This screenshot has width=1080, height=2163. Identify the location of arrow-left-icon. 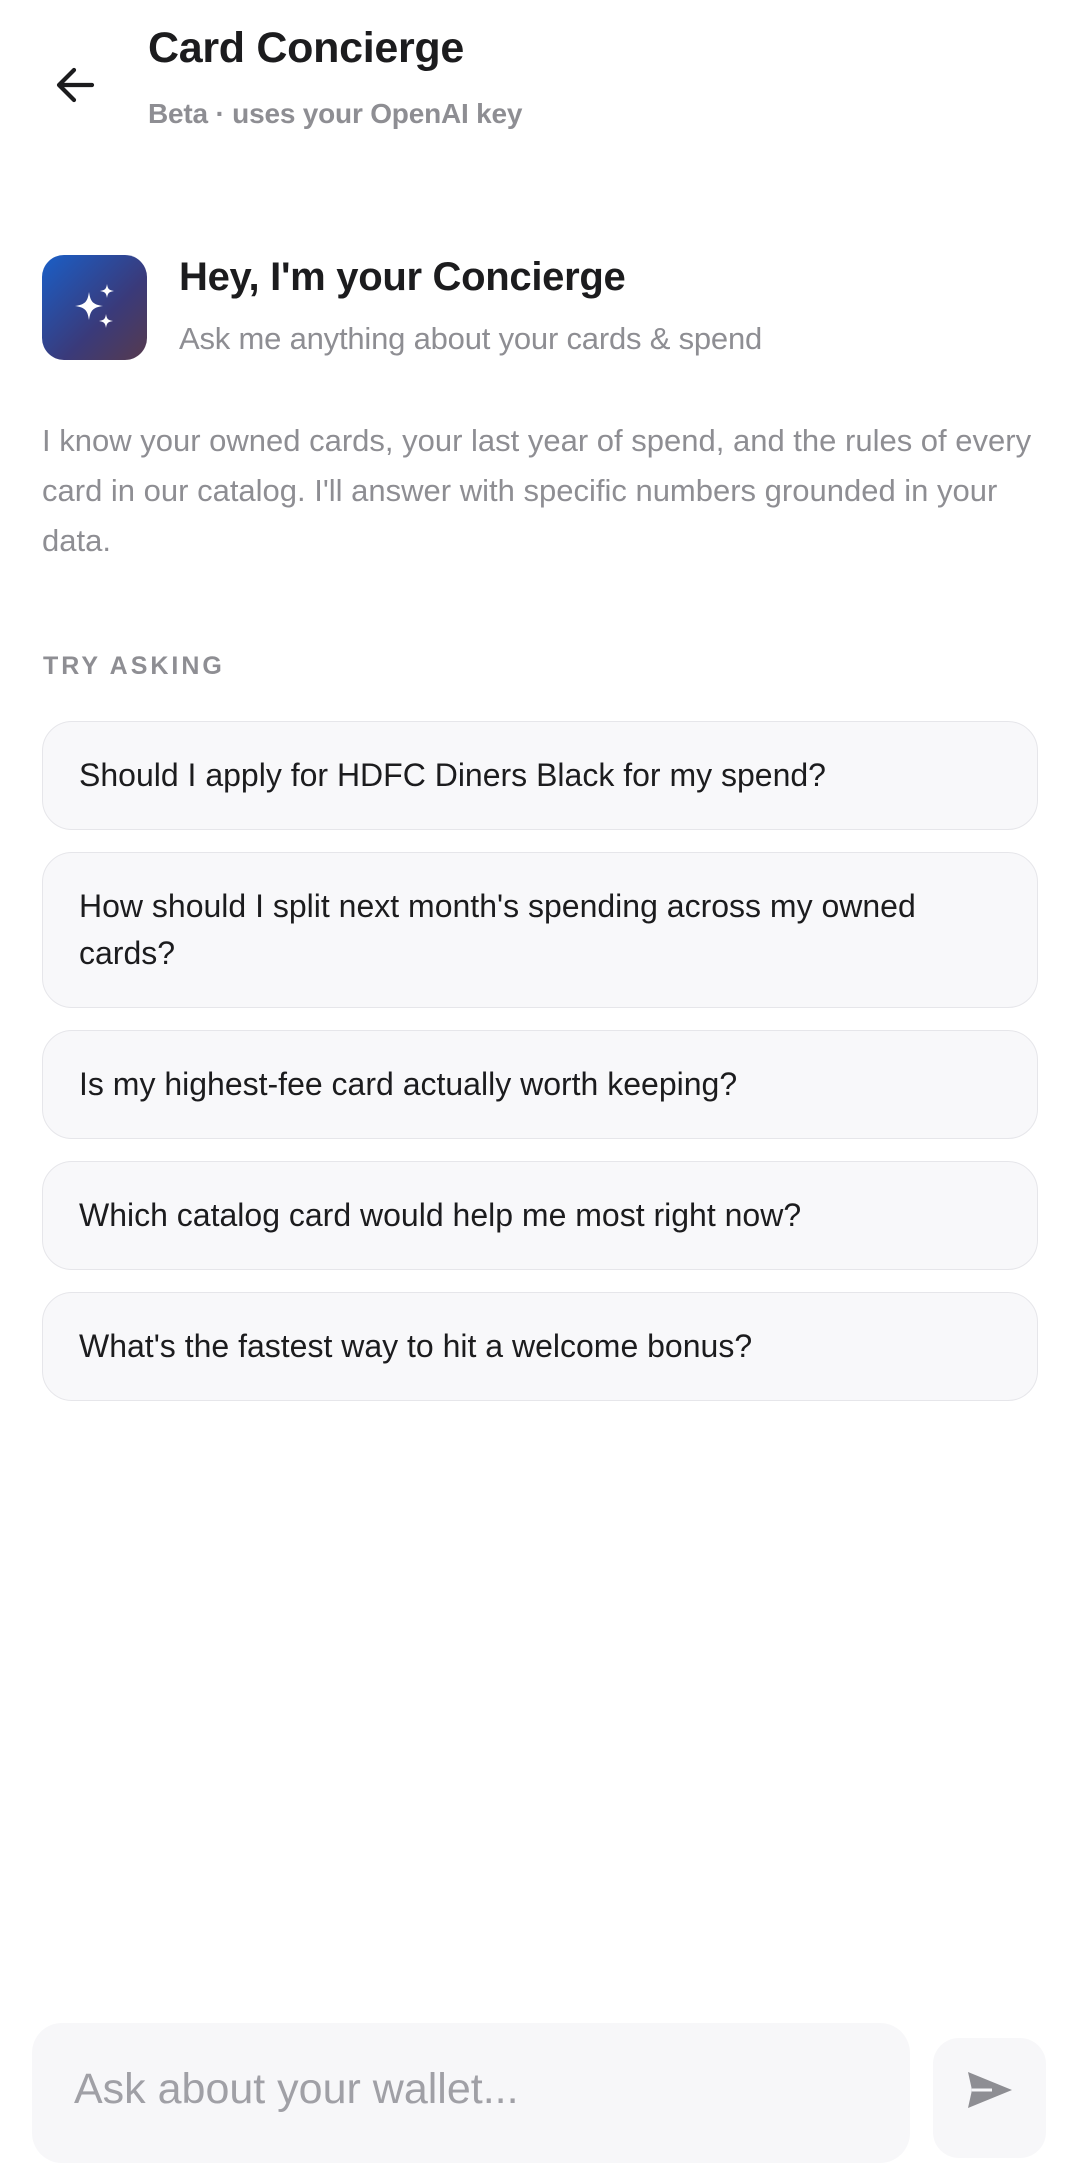
(75, 85).